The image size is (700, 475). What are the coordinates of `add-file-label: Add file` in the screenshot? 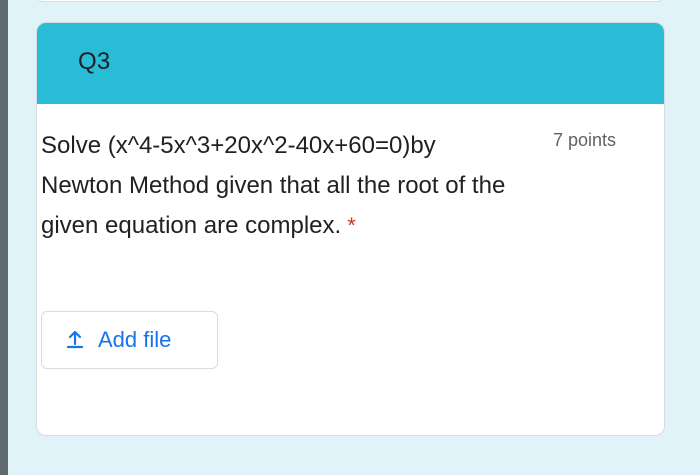 It's located at (135, 339).